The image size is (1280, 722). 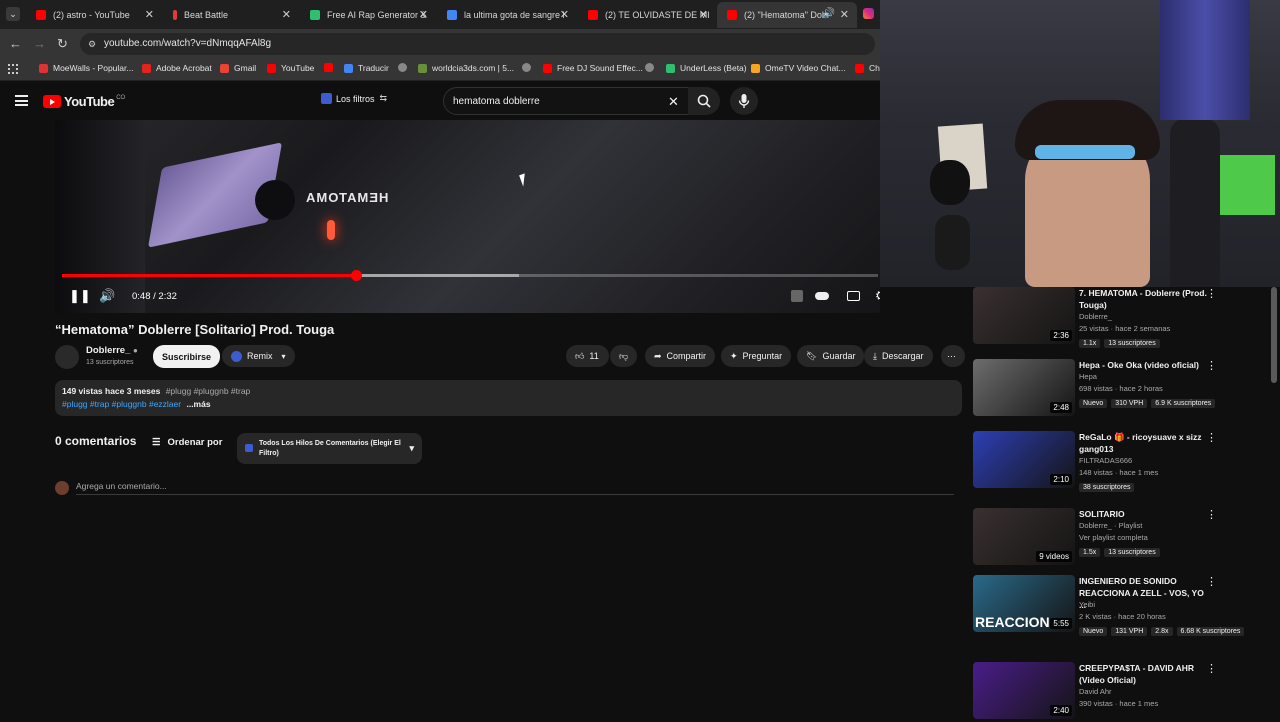 What do you see at coordinates (704, 101) in the screenshot?
I see `search-button` at bounding box center [704, 101].